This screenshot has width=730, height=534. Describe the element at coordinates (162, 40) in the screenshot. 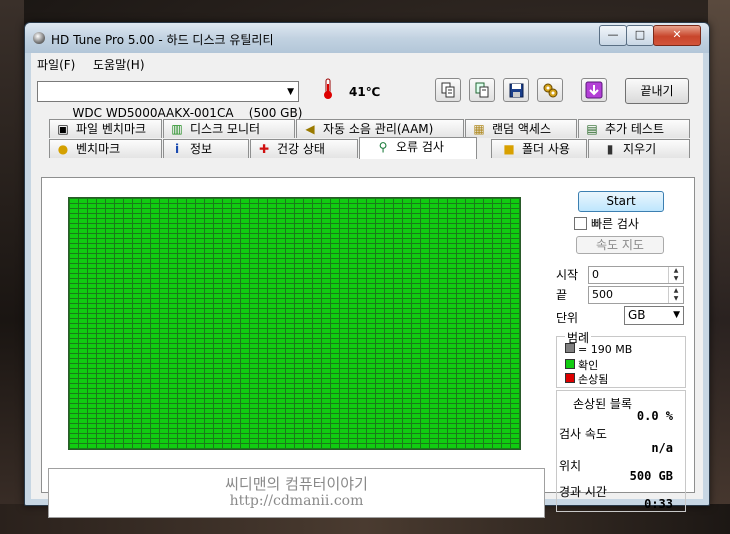

I see `window-title: HD Tune Pro 5.00 - 하드 디스크 유틸리티` at that location.